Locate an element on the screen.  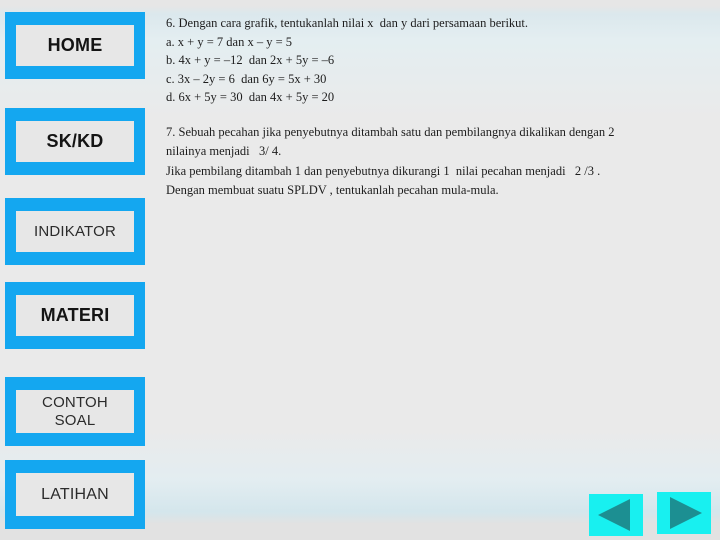
button-face: INDIKATOR is located at coordinates (75, 231).